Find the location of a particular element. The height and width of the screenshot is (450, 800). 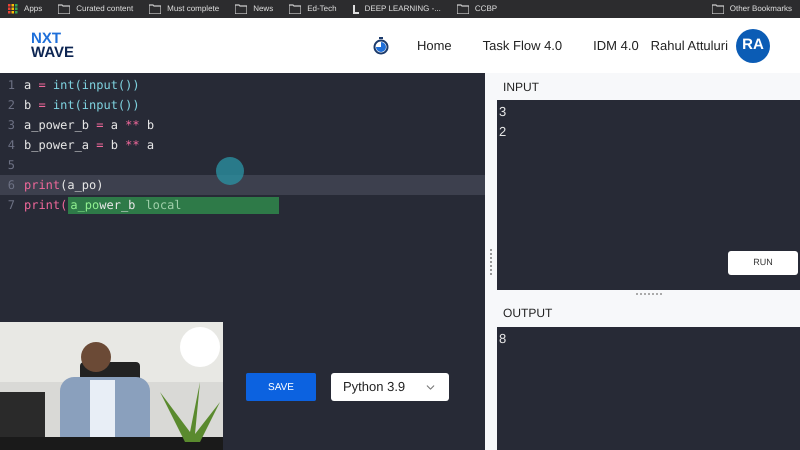

nav-link: IDM 4.0 is located at coordinates (616, 46).